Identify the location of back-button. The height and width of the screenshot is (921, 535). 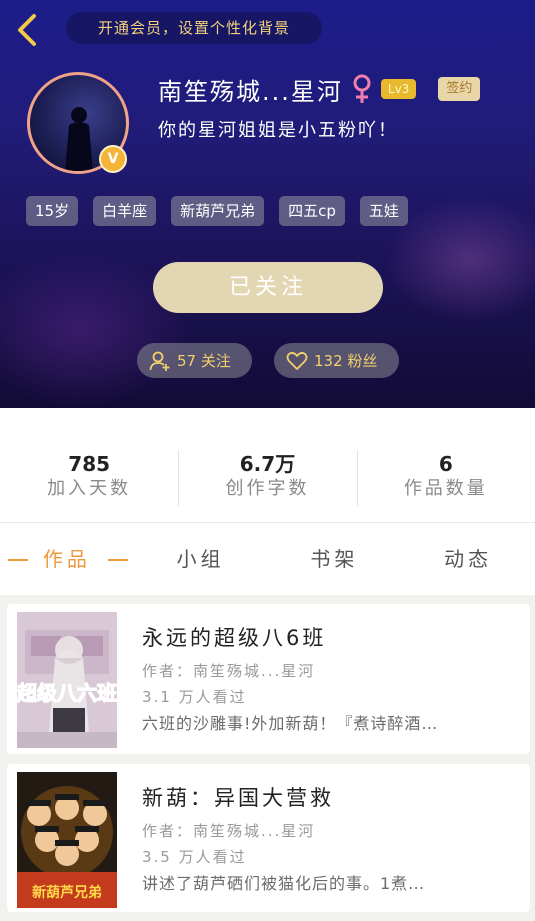
(28, 30).